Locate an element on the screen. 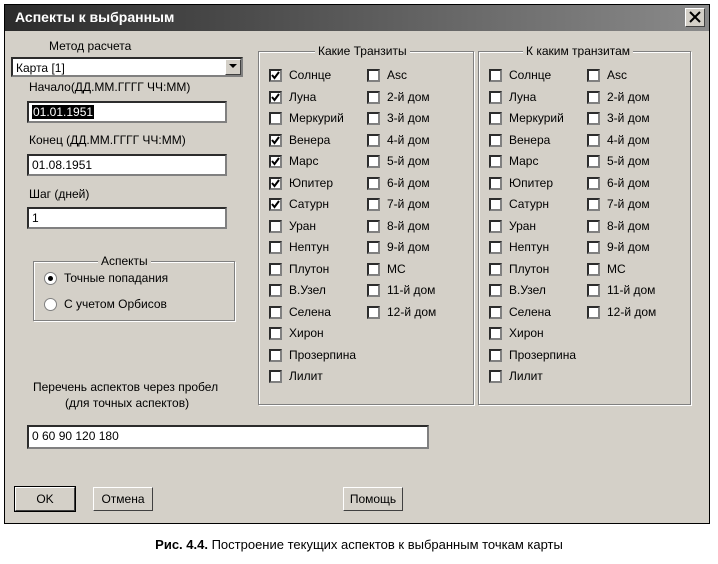  checkbox-label: Селена is located at coordinates (310, 311).